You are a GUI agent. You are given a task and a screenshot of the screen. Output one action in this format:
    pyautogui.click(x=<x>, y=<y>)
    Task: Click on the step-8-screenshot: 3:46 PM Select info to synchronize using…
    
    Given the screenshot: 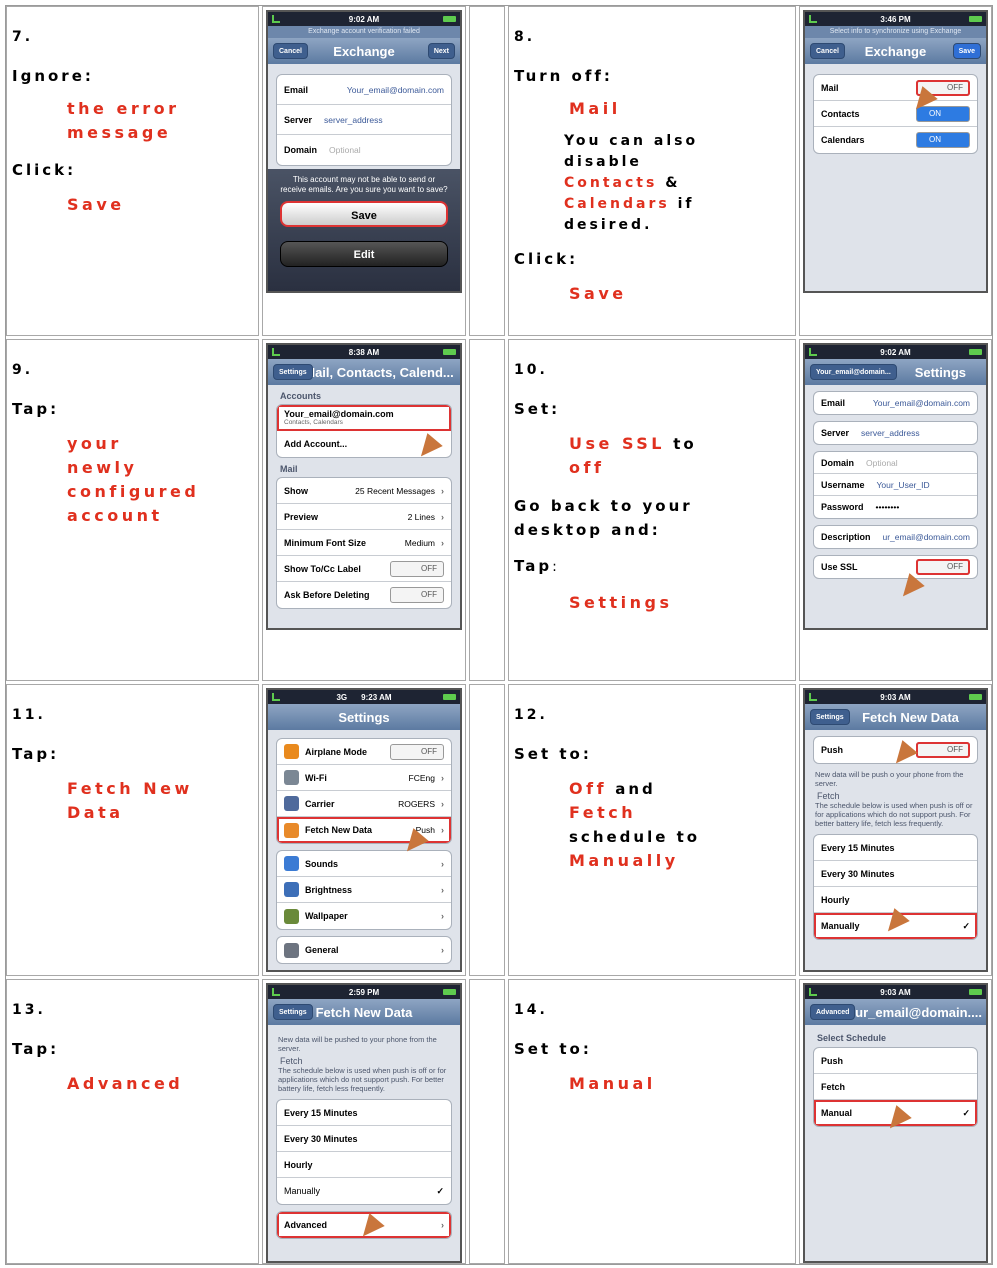 What is the action you would take?
    pyautogui.click(x=895, y=171)
    